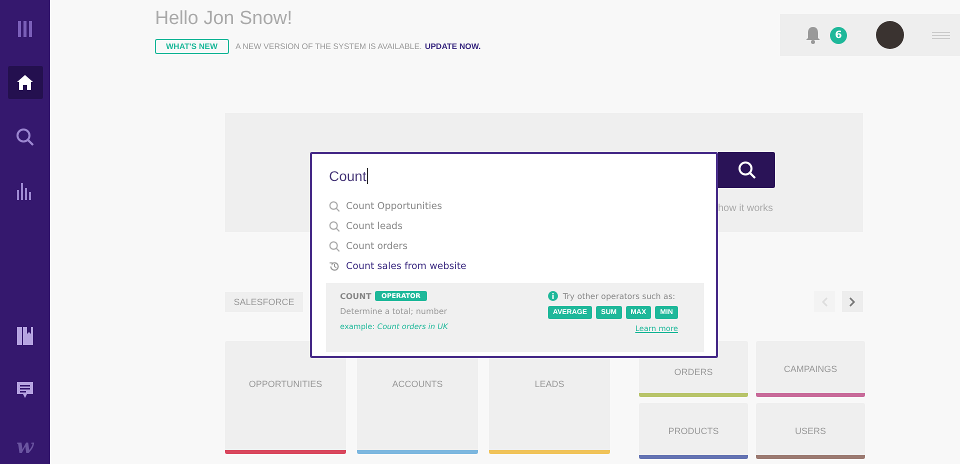 This screenshot has width=960, height=464. Describe the element at coordinates (522, 266) in the screenshot. I see `suggestion-item: Count sales from website` at that location.